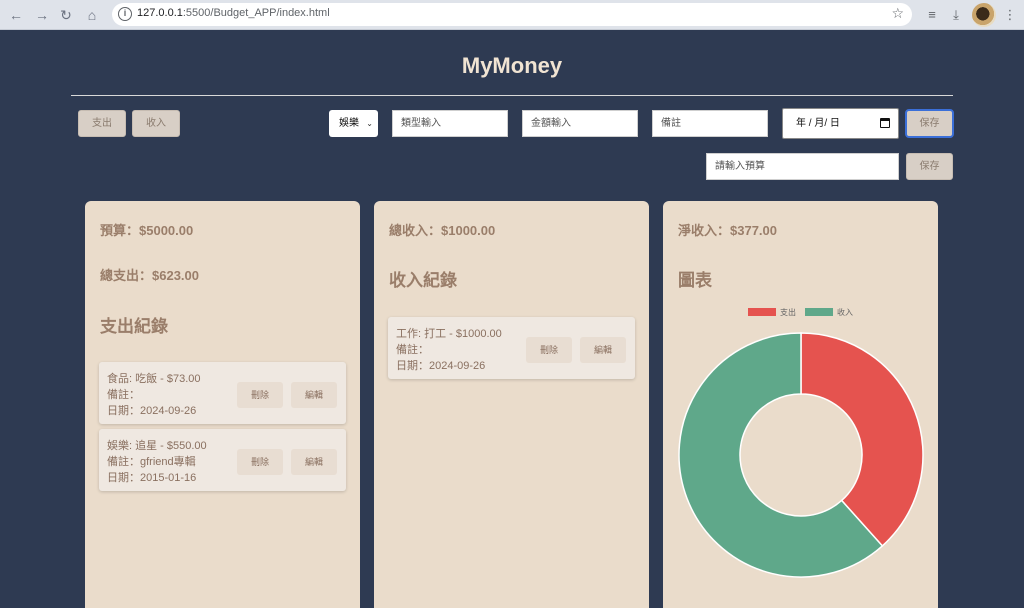 The width and height of the screenshot is (1024, 608). Describe the element at coordinates (984, 15) in the screenshot. I see `profile-avatar` at that location.